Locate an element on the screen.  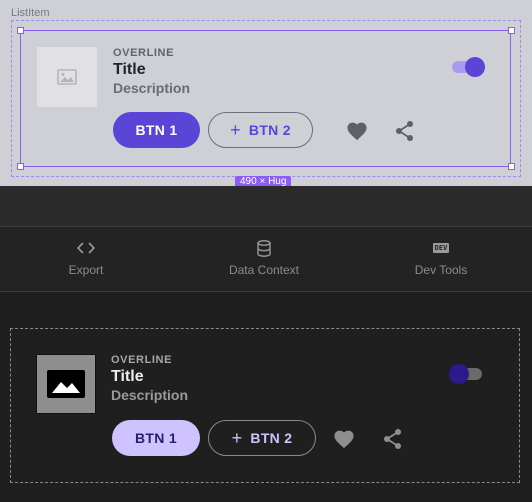
tab-dev-tools: DEV Dev Tools is located at coordinates (441, 258).